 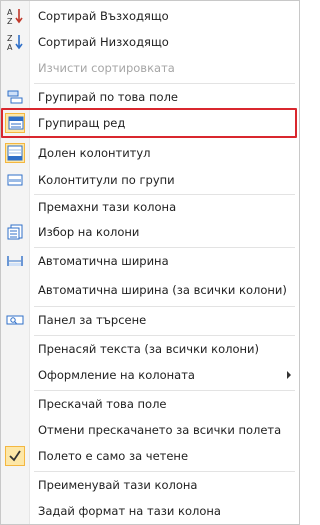 I want to click on group-footers-icon, so click(x=15, y=180).